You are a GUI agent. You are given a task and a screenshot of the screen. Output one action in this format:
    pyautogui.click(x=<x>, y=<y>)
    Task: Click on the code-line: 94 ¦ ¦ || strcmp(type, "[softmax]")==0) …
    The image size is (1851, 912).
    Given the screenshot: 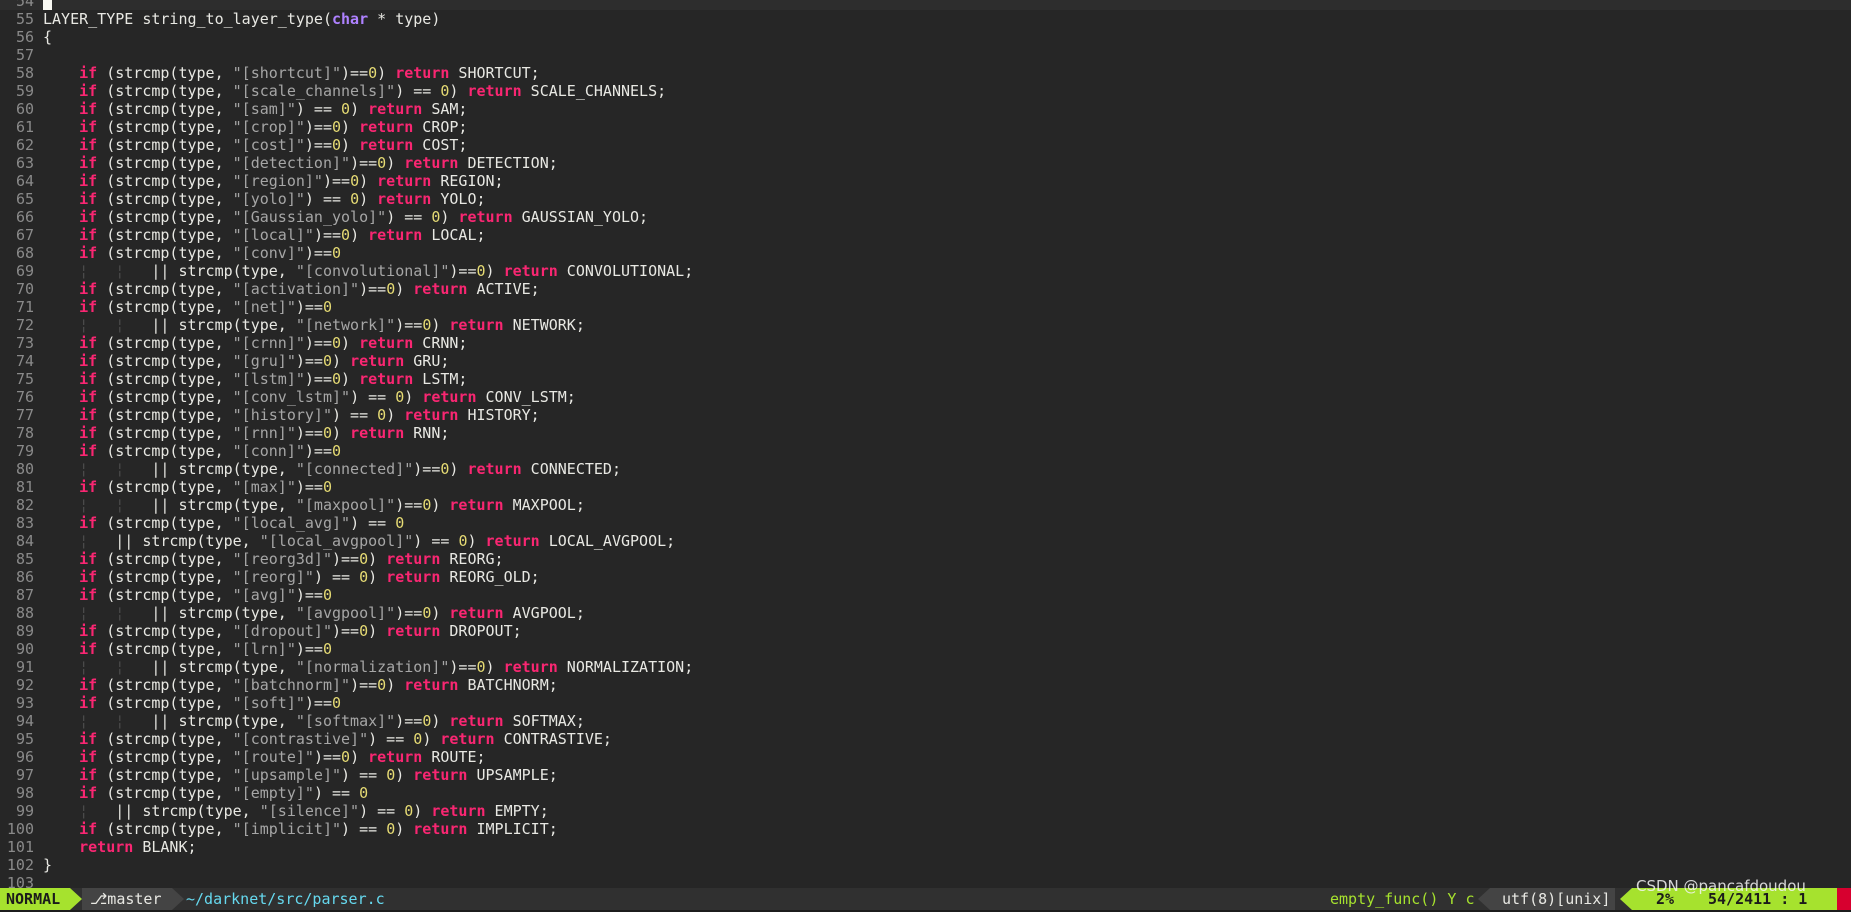 What is the action you would take?
    pyautogui.click(x=925, y=721)
    